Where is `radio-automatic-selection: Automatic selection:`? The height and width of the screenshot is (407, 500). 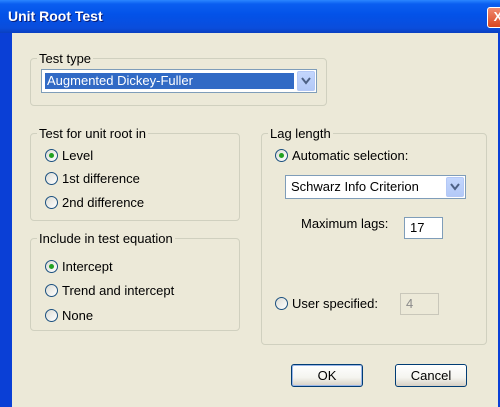
radio-automatic-selection: Automatic selection: is located at coordinates (341, 156).